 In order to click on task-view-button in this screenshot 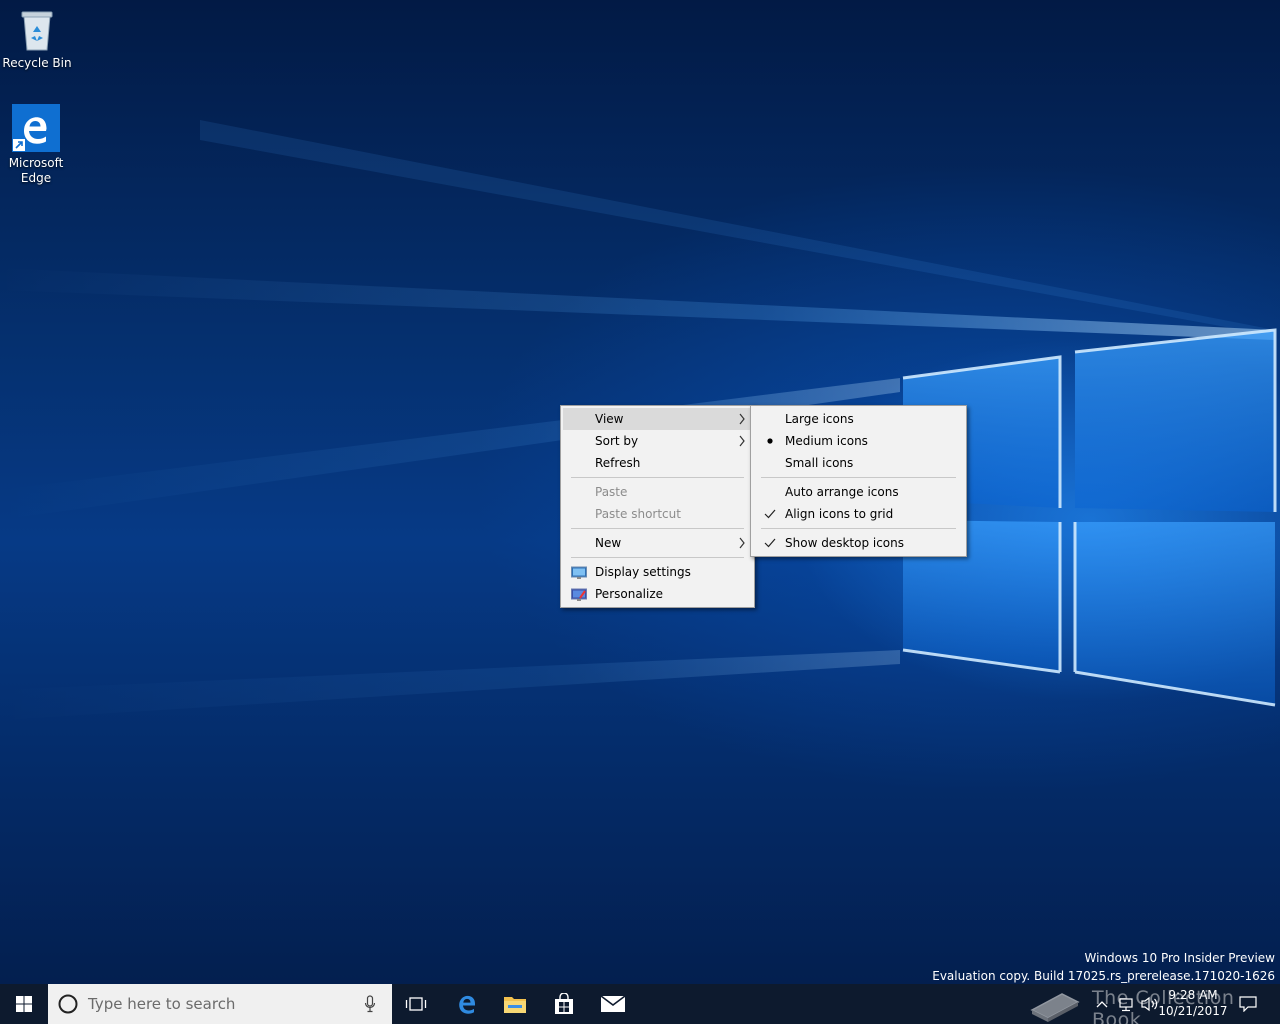, I will do `click(416, 1004)`.